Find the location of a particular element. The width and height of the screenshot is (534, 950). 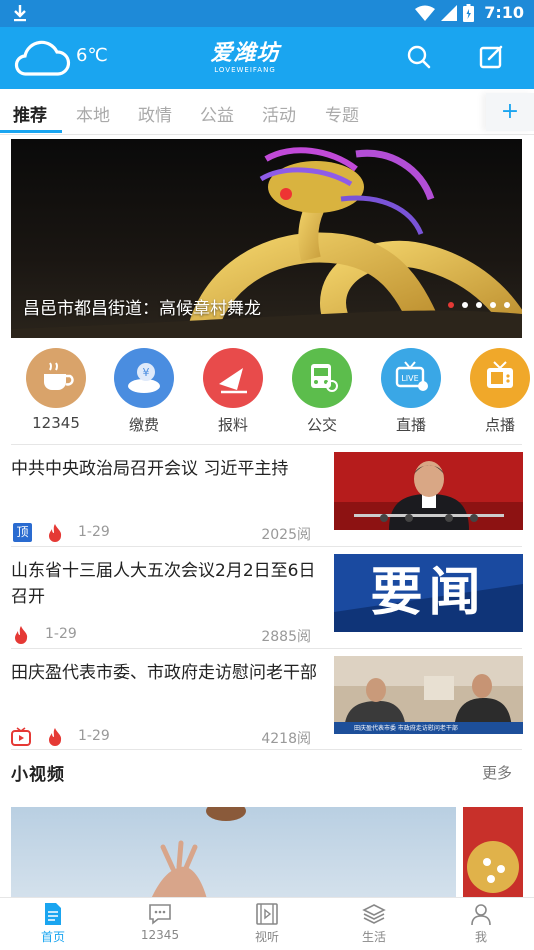

edit-icon is located at coordinates (491, 57).